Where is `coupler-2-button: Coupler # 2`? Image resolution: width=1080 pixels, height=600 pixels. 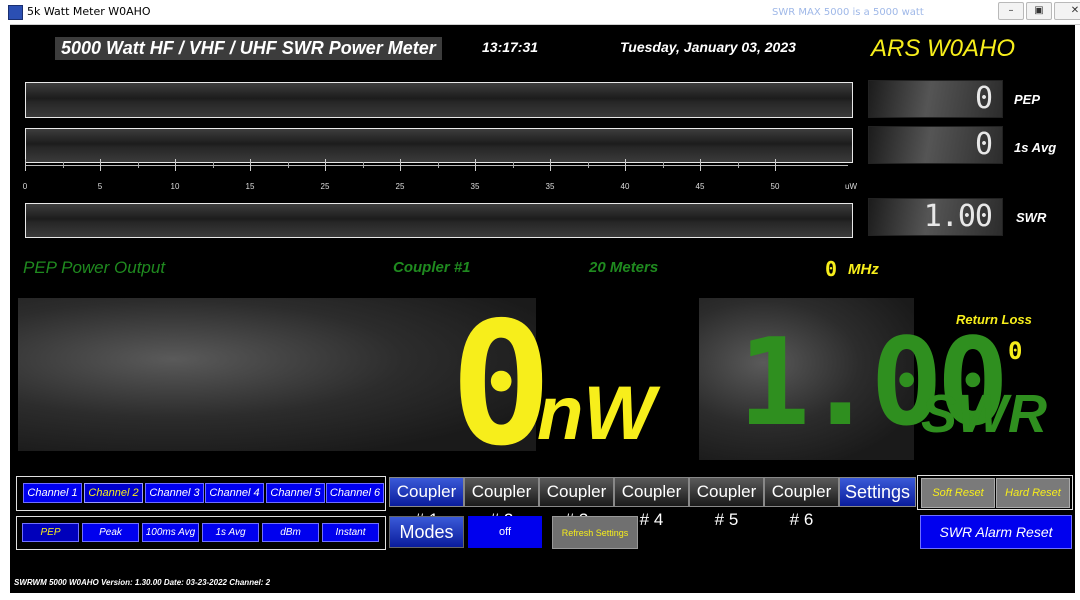
coupler-2-button: Coupler # 2 is located at coordinates (501, 503).